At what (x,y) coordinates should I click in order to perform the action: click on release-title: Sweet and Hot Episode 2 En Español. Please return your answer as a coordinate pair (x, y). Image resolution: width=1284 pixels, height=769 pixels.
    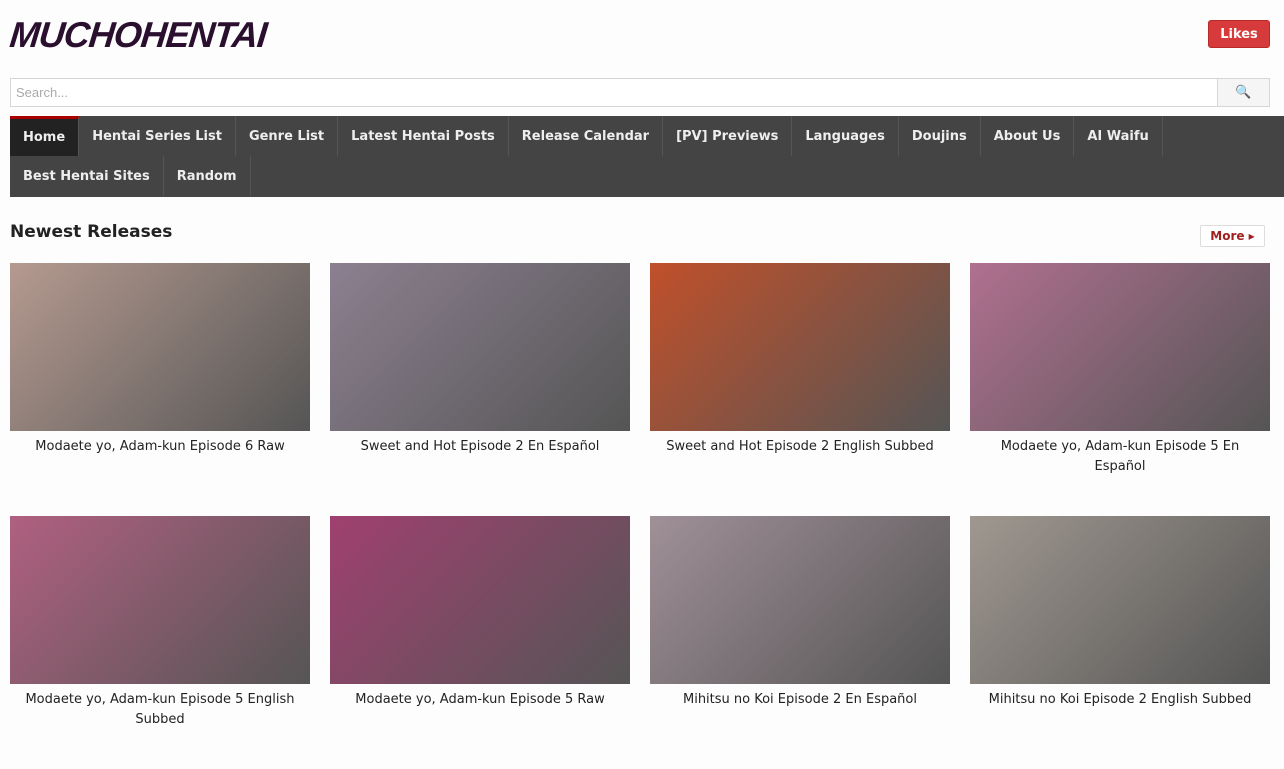
    Looking at the image, I should click on (480, 447).